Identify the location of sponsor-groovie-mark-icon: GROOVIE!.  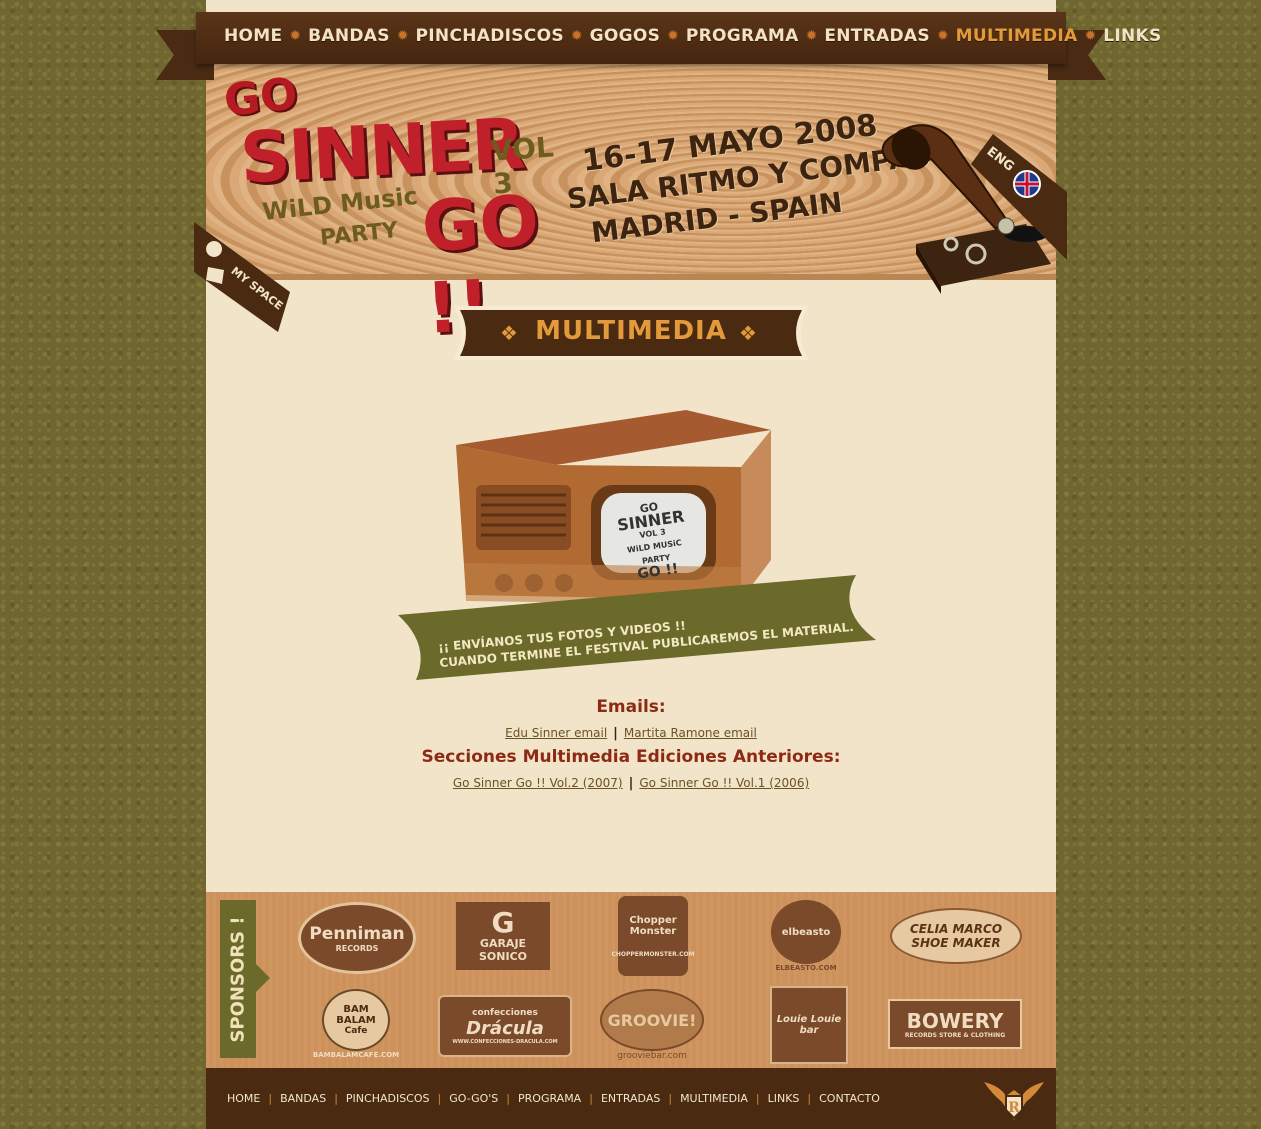
(652, 1020).